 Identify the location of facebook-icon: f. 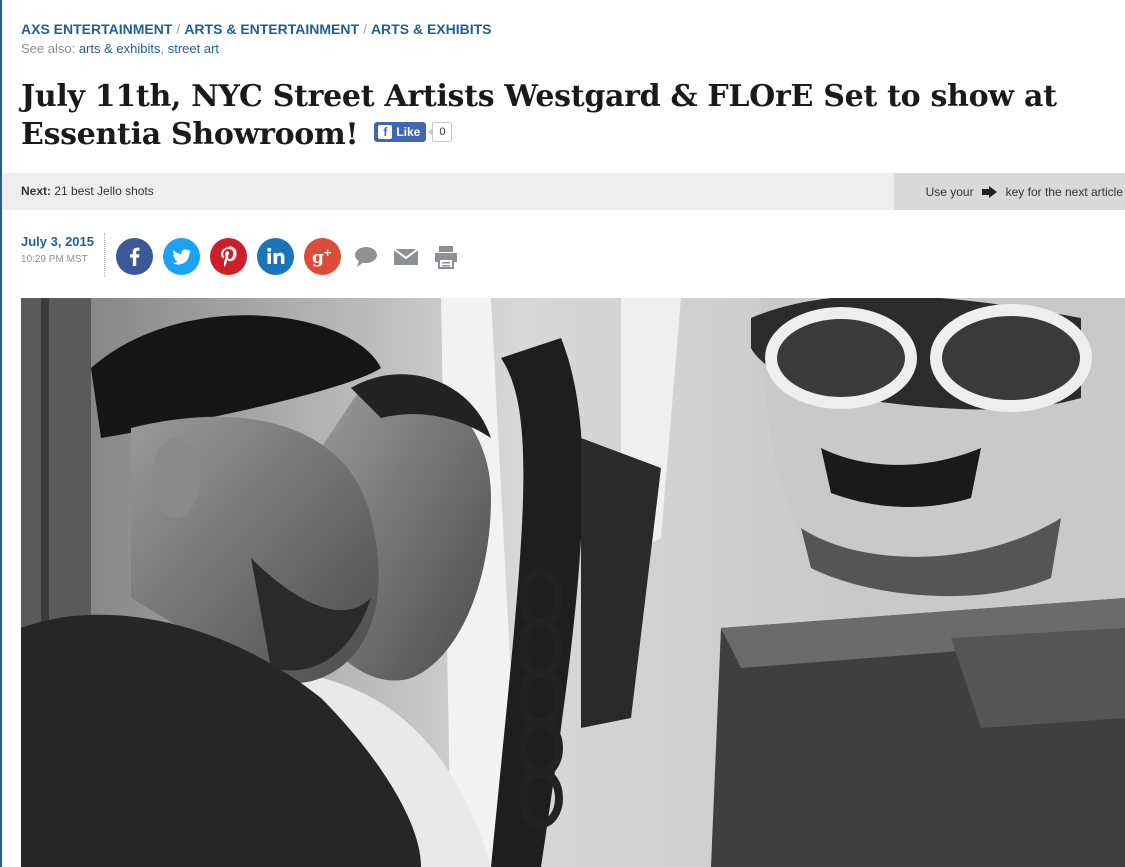
(385, 132).